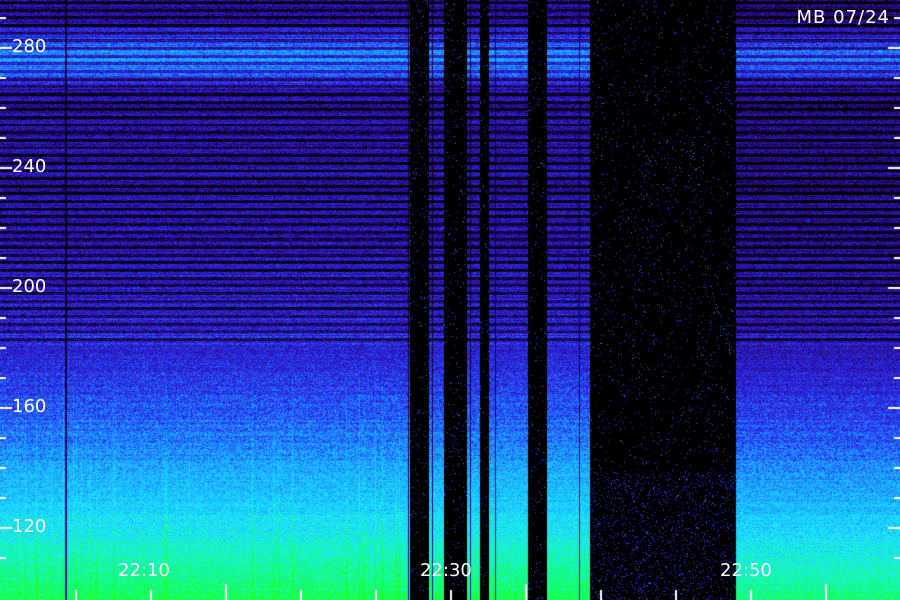 This screenshot has height=600, width=900. What do you see at coordinates (446, 570) in the screenshot?
I see `x-tick-label-2230: 22:30` at bounding box center [446, 570].